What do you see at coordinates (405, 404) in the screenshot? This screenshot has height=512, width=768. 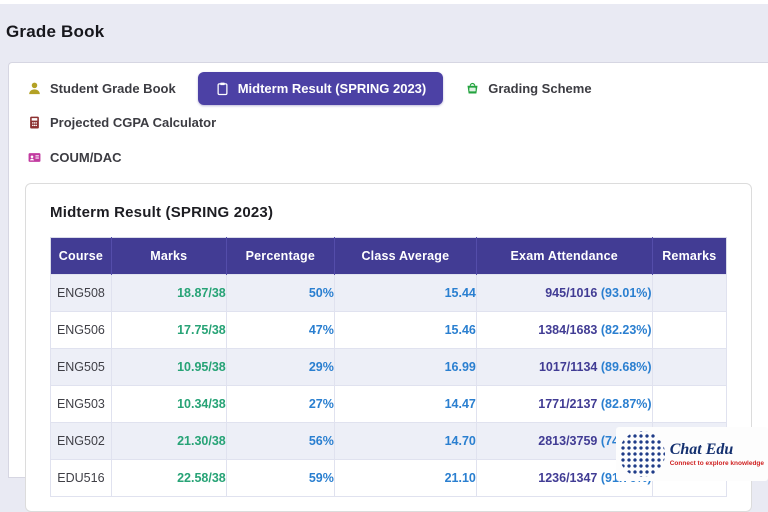 I see `class-average-cell: 14.47` at bounding box center [405, 404].